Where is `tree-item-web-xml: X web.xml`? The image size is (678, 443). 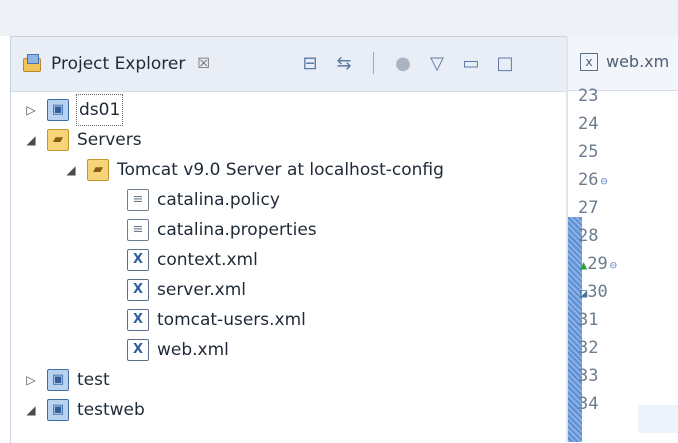
tree-item-web-xml: X web.xml is located at coordinates (166, 350).